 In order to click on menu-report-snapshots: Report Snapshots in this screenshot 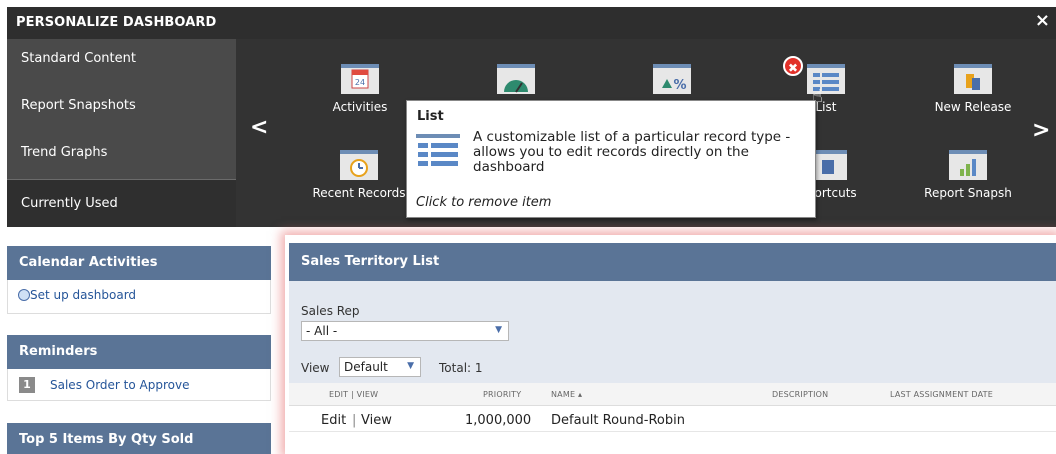, I will do `click(121, 107)`.